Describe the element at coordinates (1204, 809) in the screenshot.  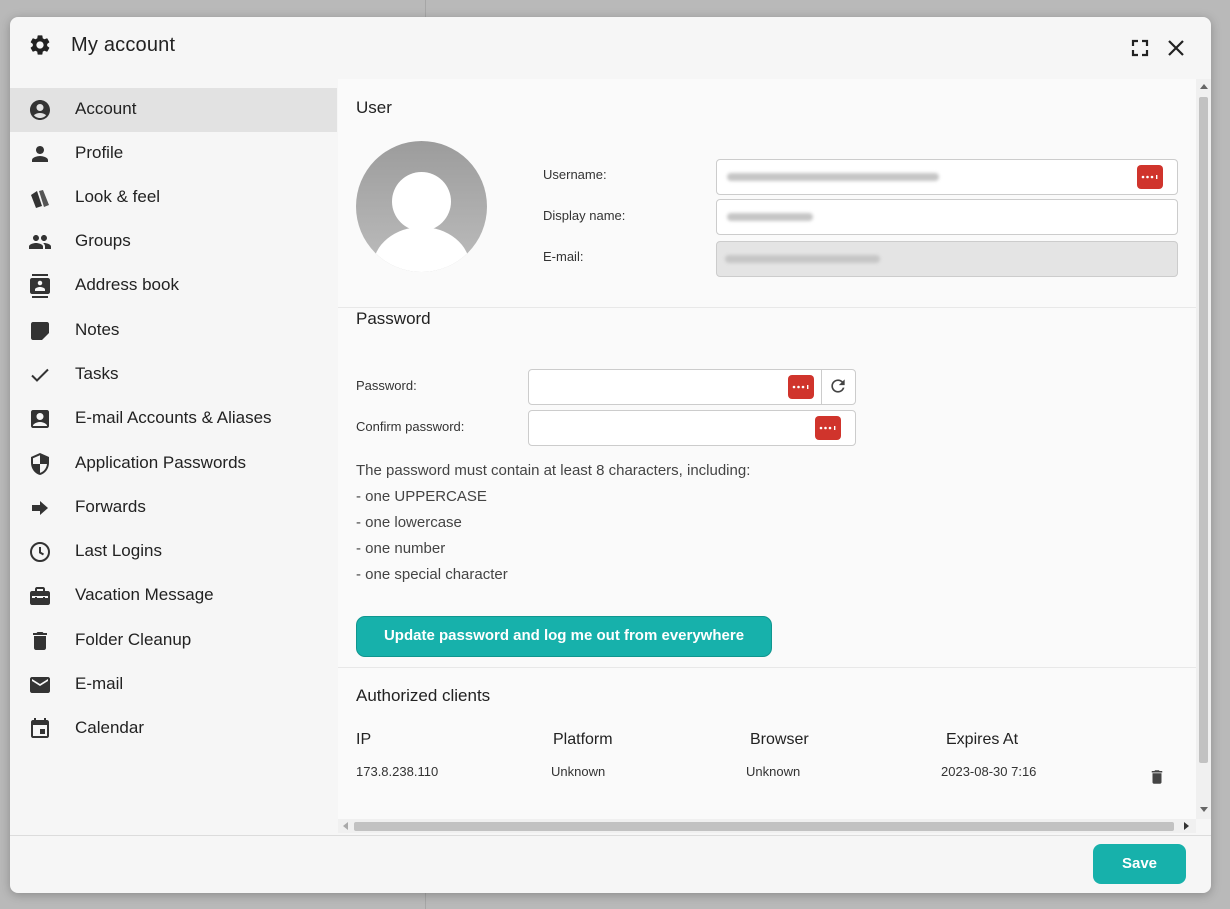
I see `scroll-down-arrow-icon` at that location.